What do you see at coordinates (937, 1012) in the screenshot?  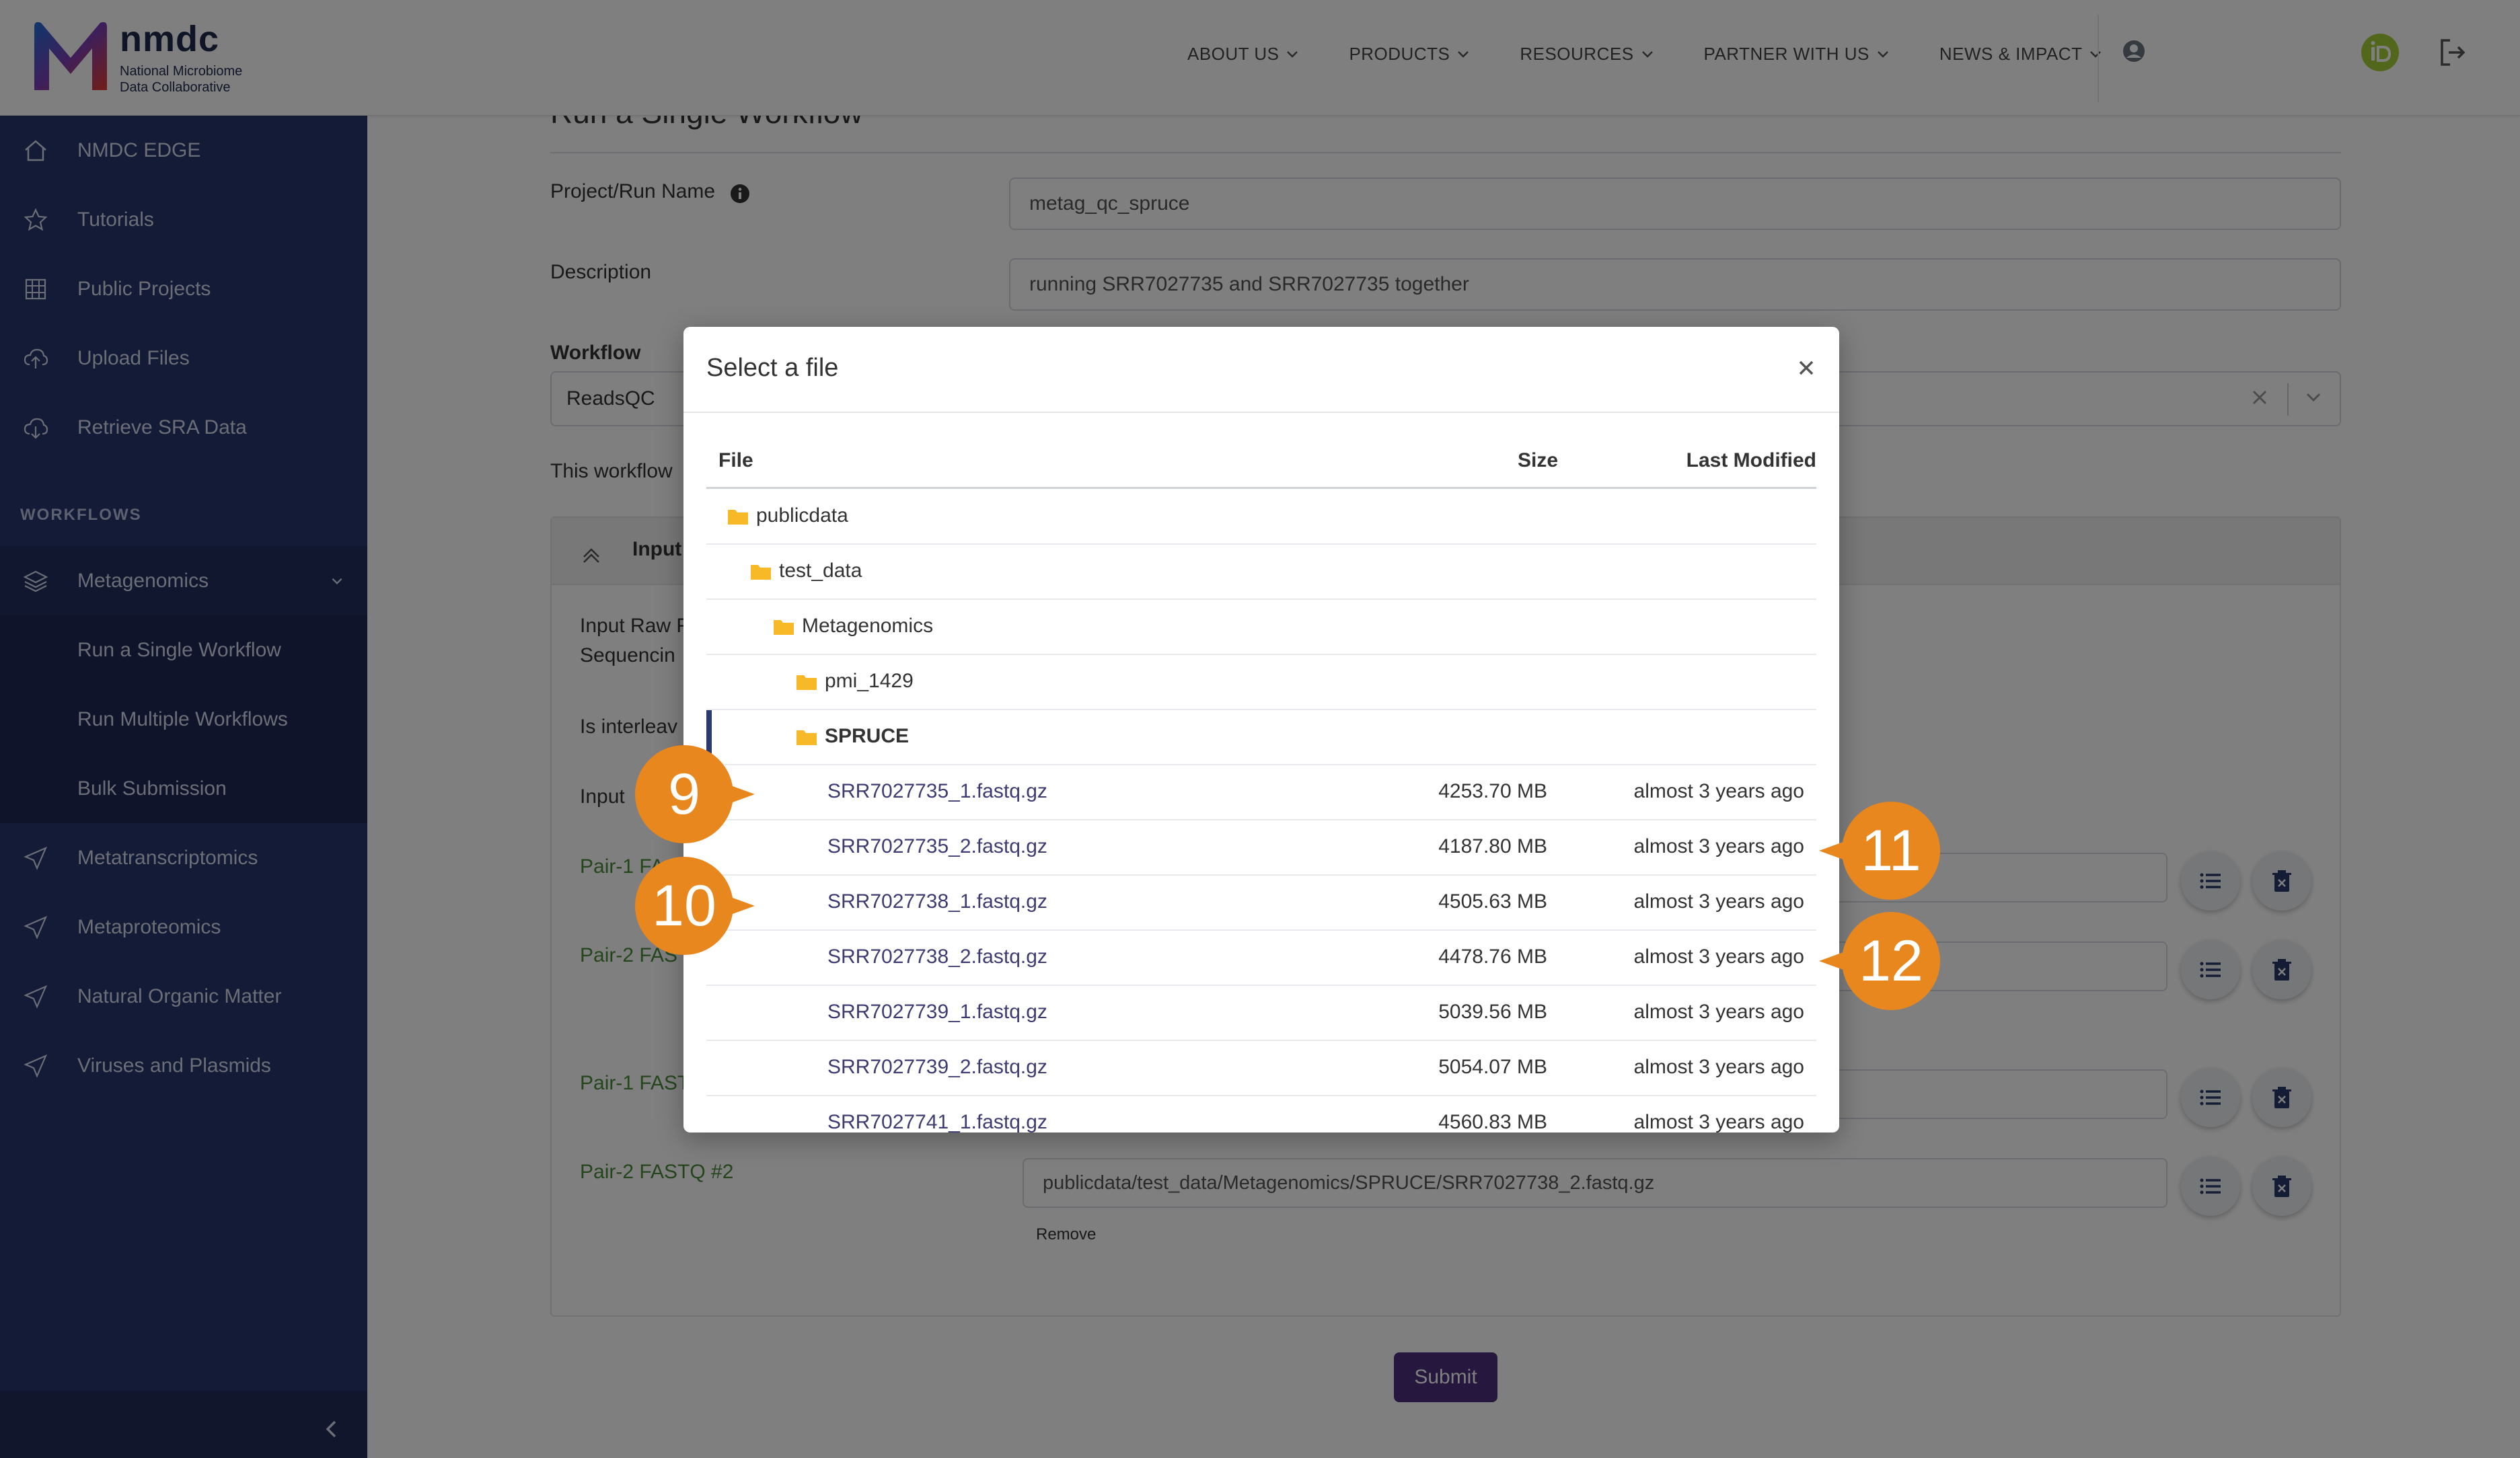 I see `file-name: SRR7027739_1.fastq.gz` at bounding box center [937, 1012].